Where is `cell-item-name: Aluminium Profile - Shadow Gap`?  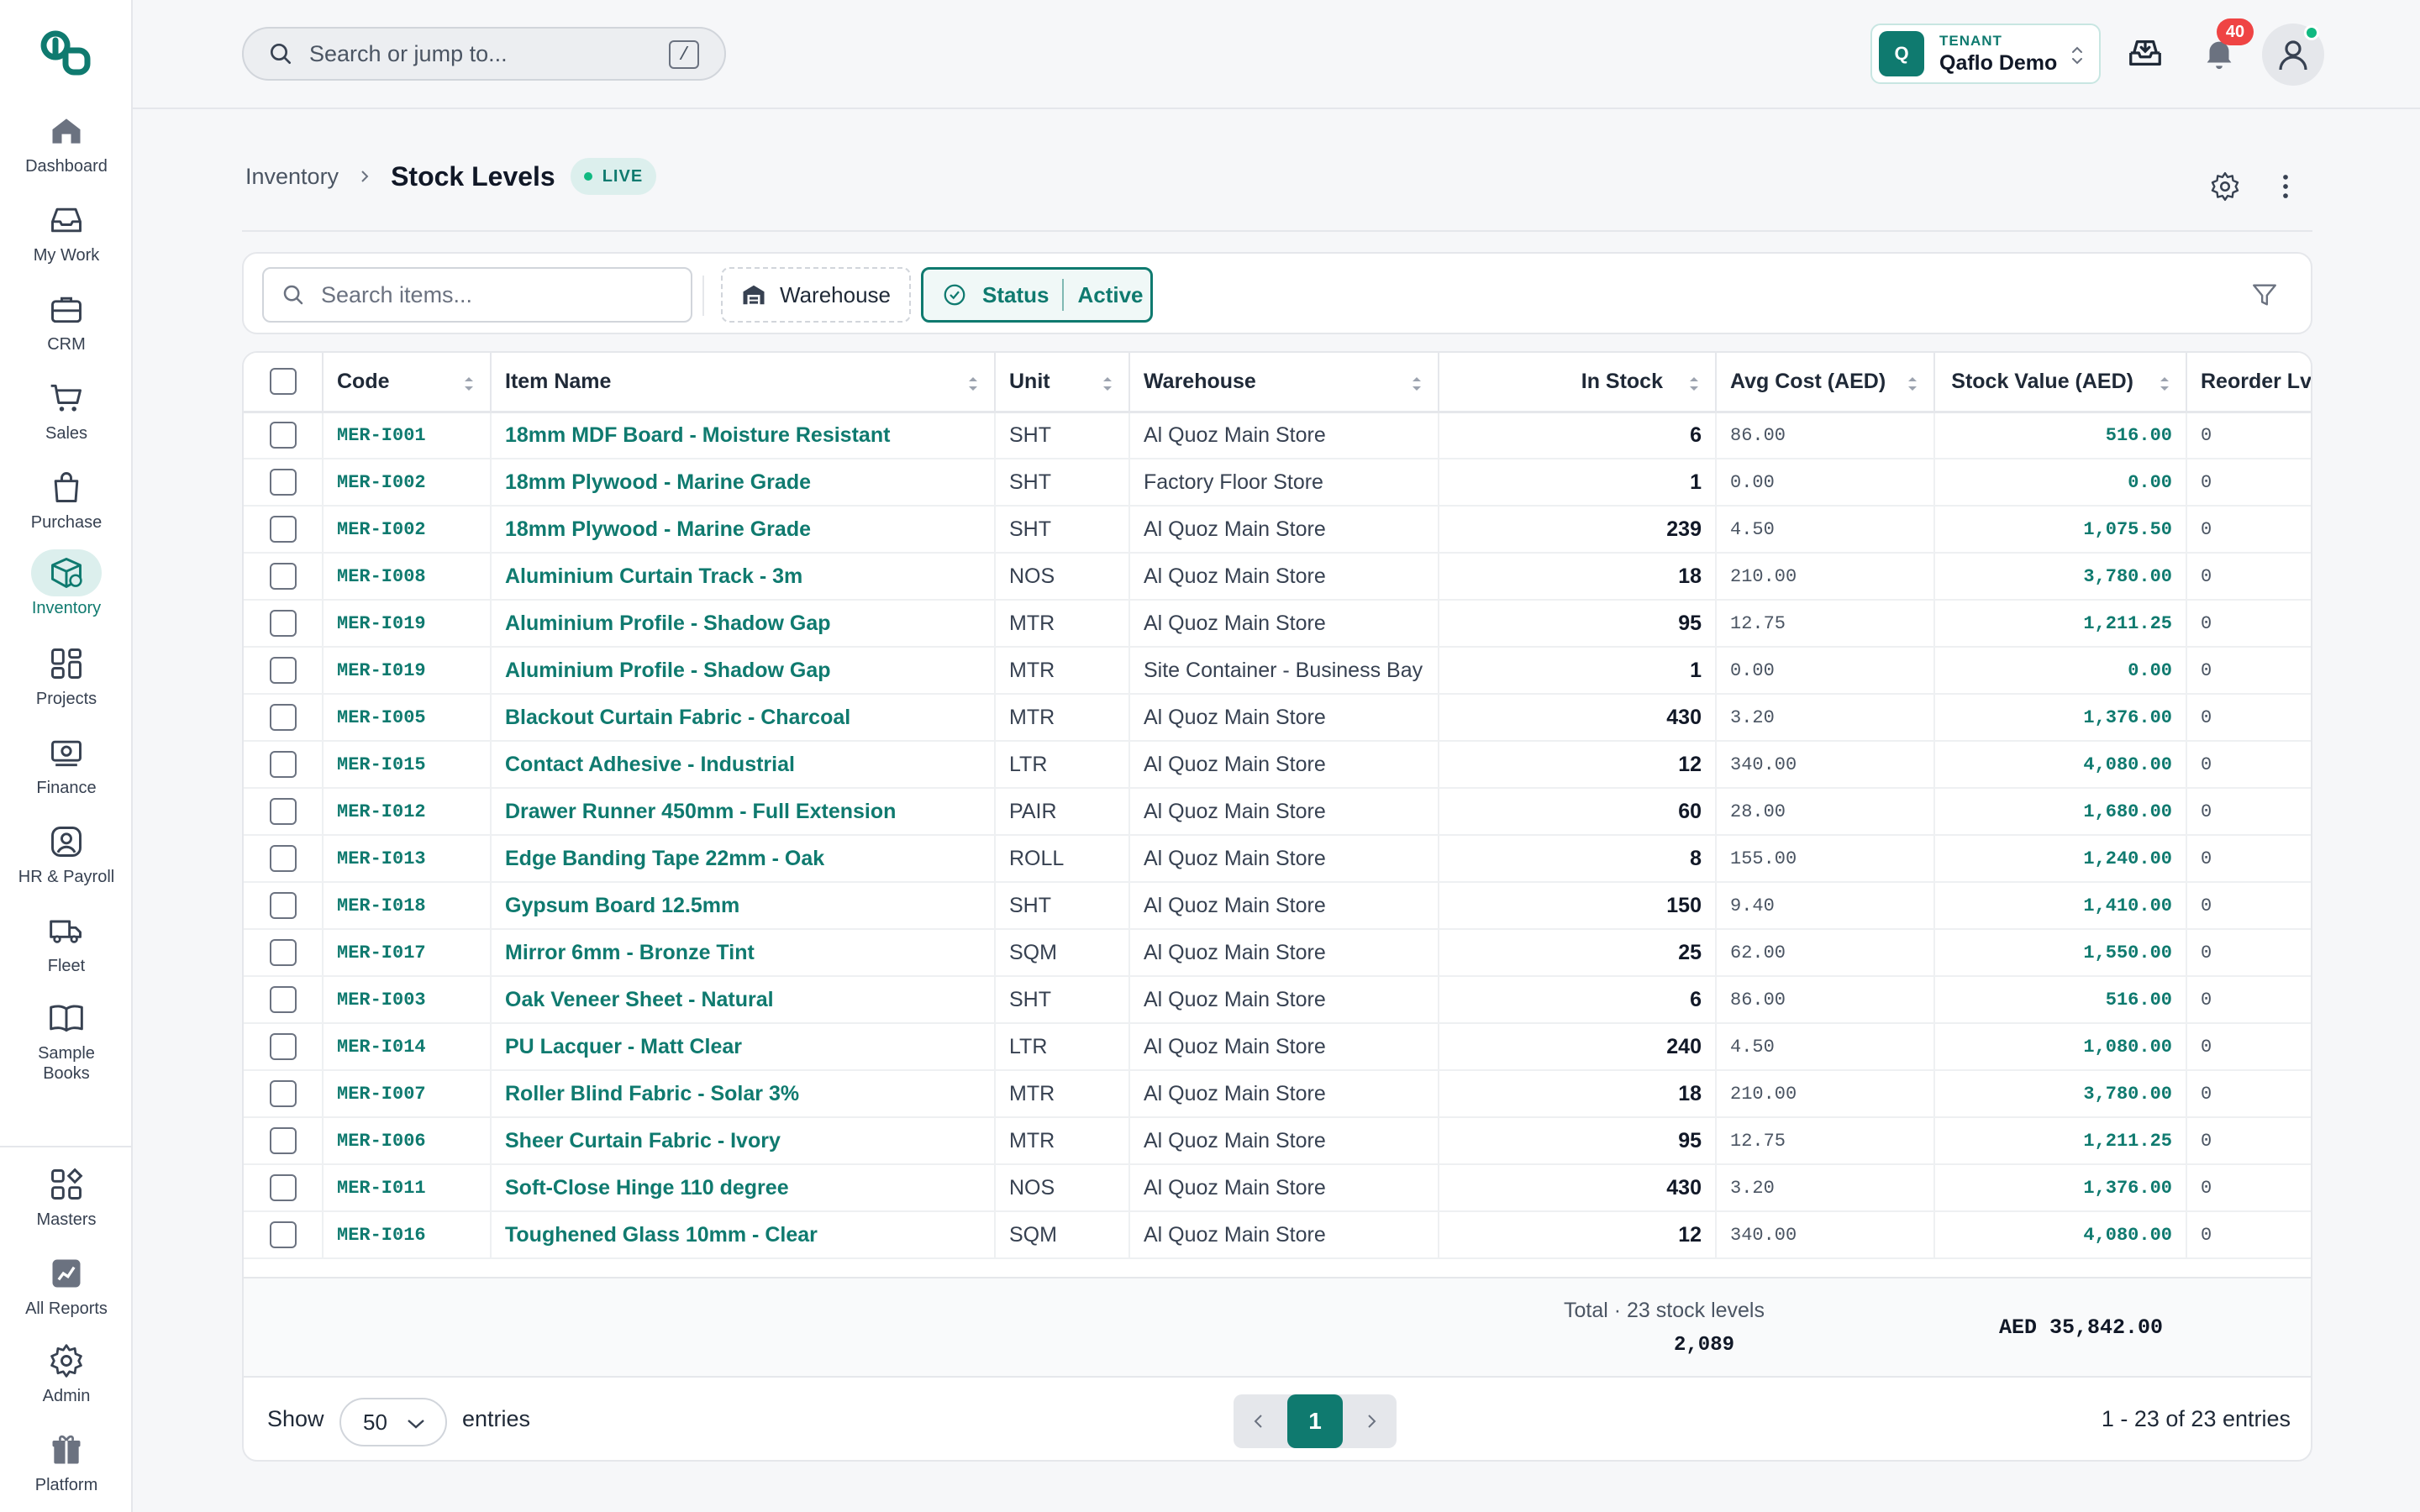 cell-item-name: Aluminium Profile - Shadow Gap is located at coordinates (743, 624).